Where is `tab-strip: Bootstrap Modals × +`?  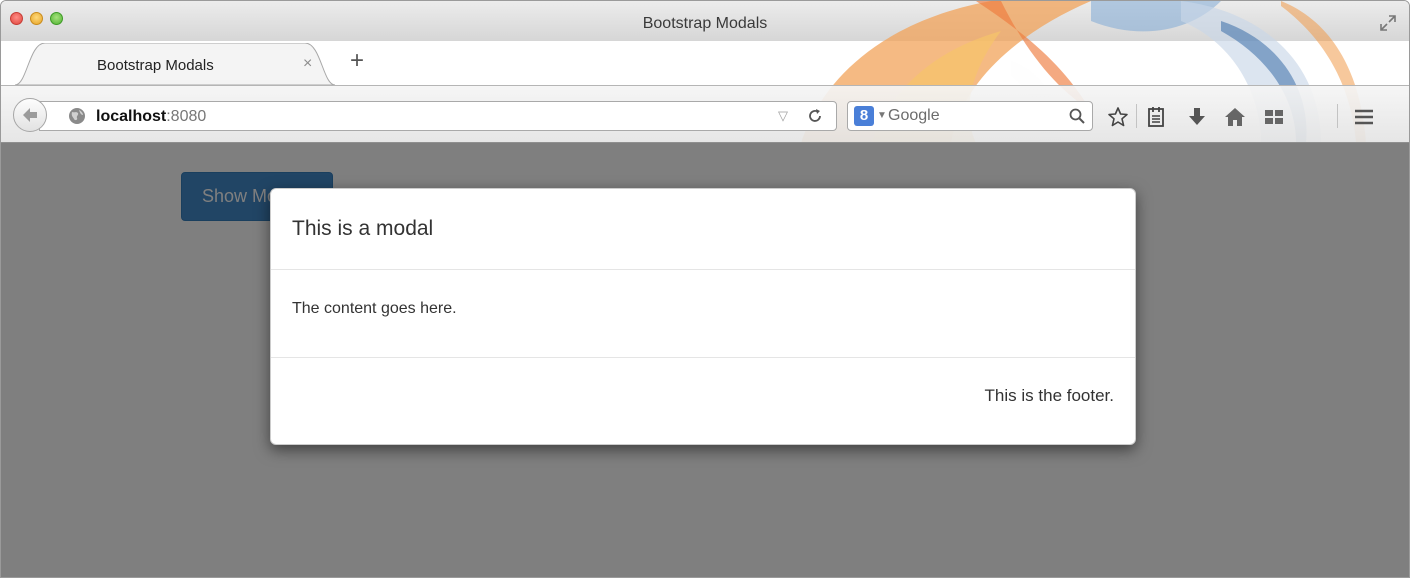 tab-strip: Bootstrap Modals × + is located at coordinates (705, 63).